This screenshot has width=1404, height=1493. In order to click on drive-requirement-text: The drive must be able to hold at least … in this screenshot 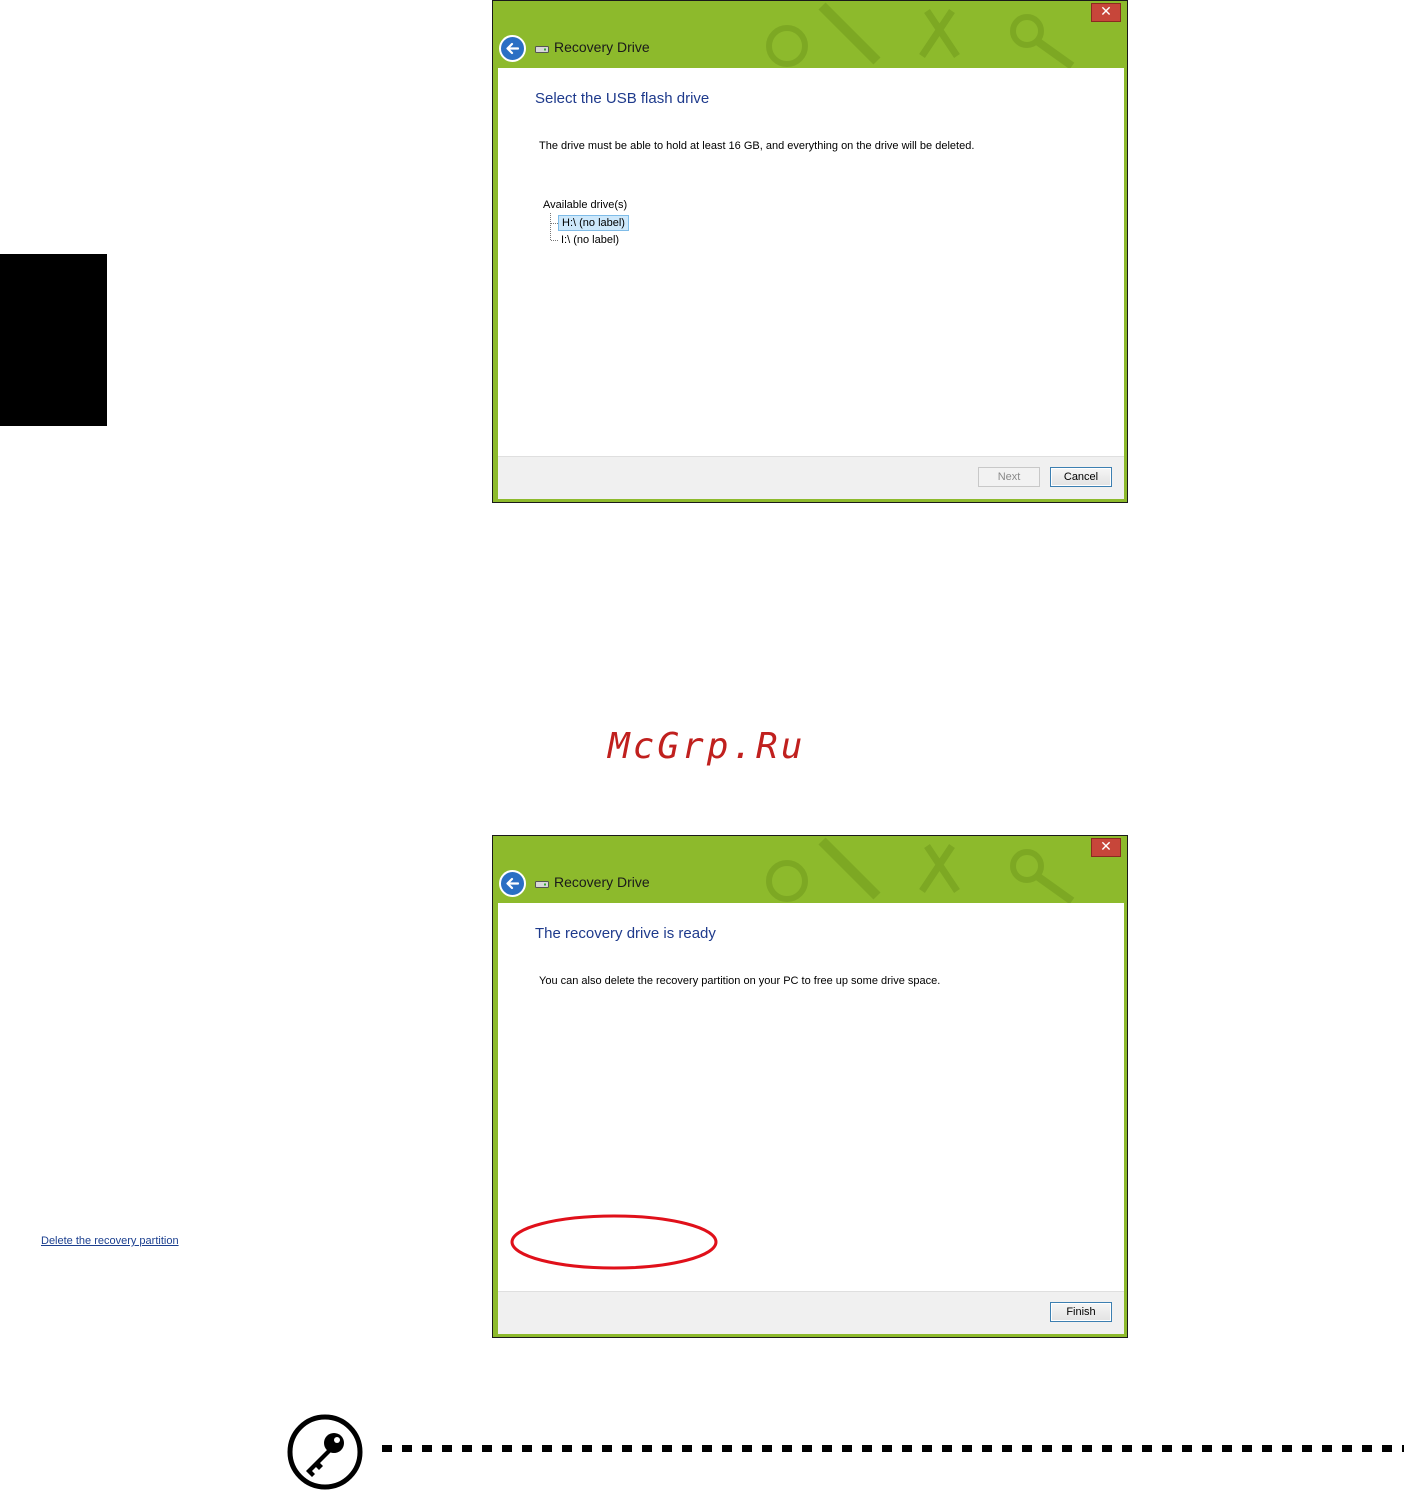, I will do `click(757, 146)`.